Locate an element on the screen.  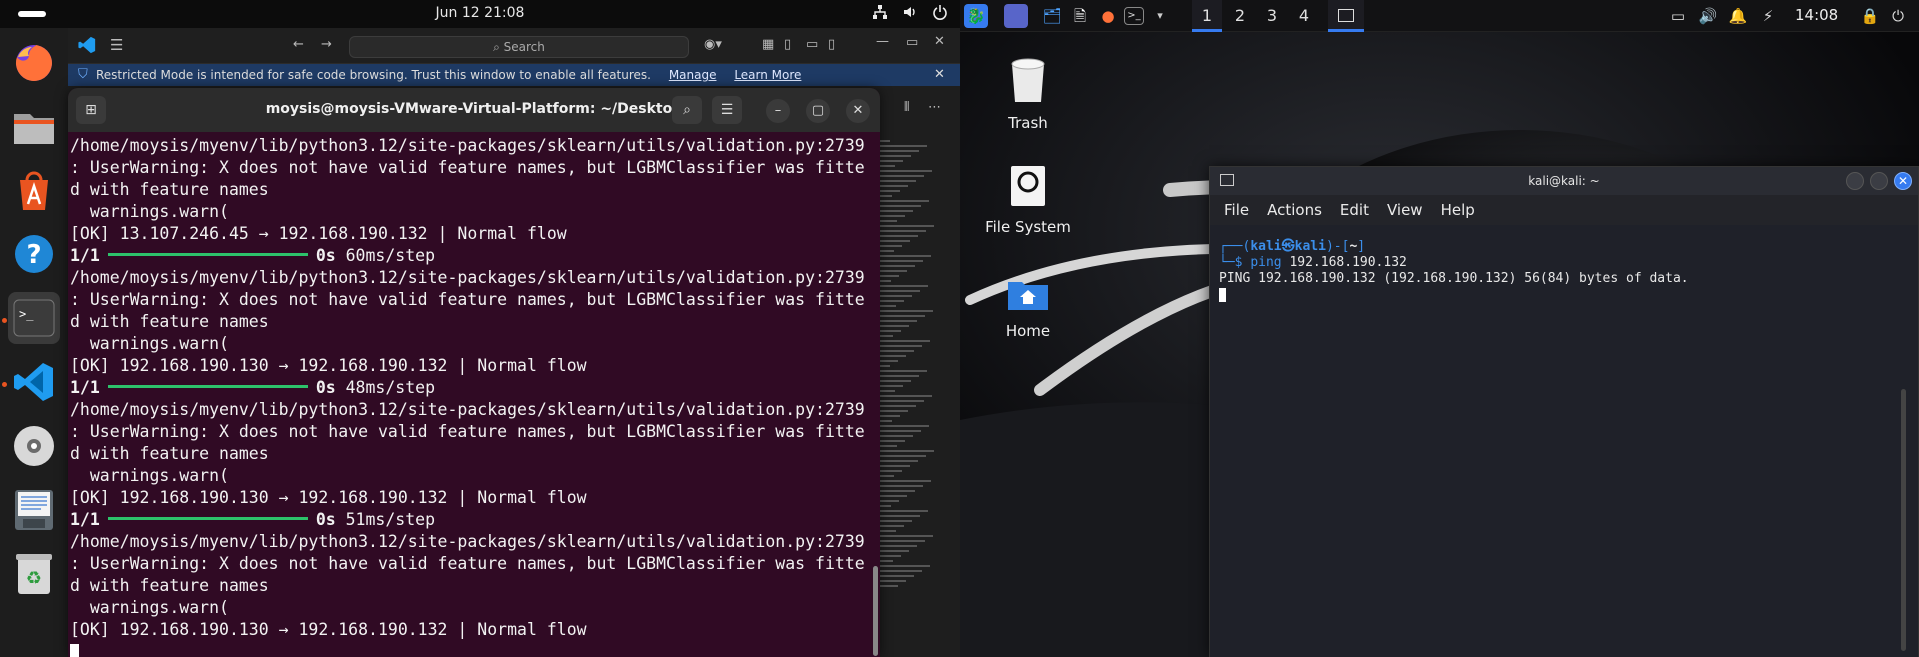
sidebar-toggle-icon: ▯ is located at coordinates (787, 44).